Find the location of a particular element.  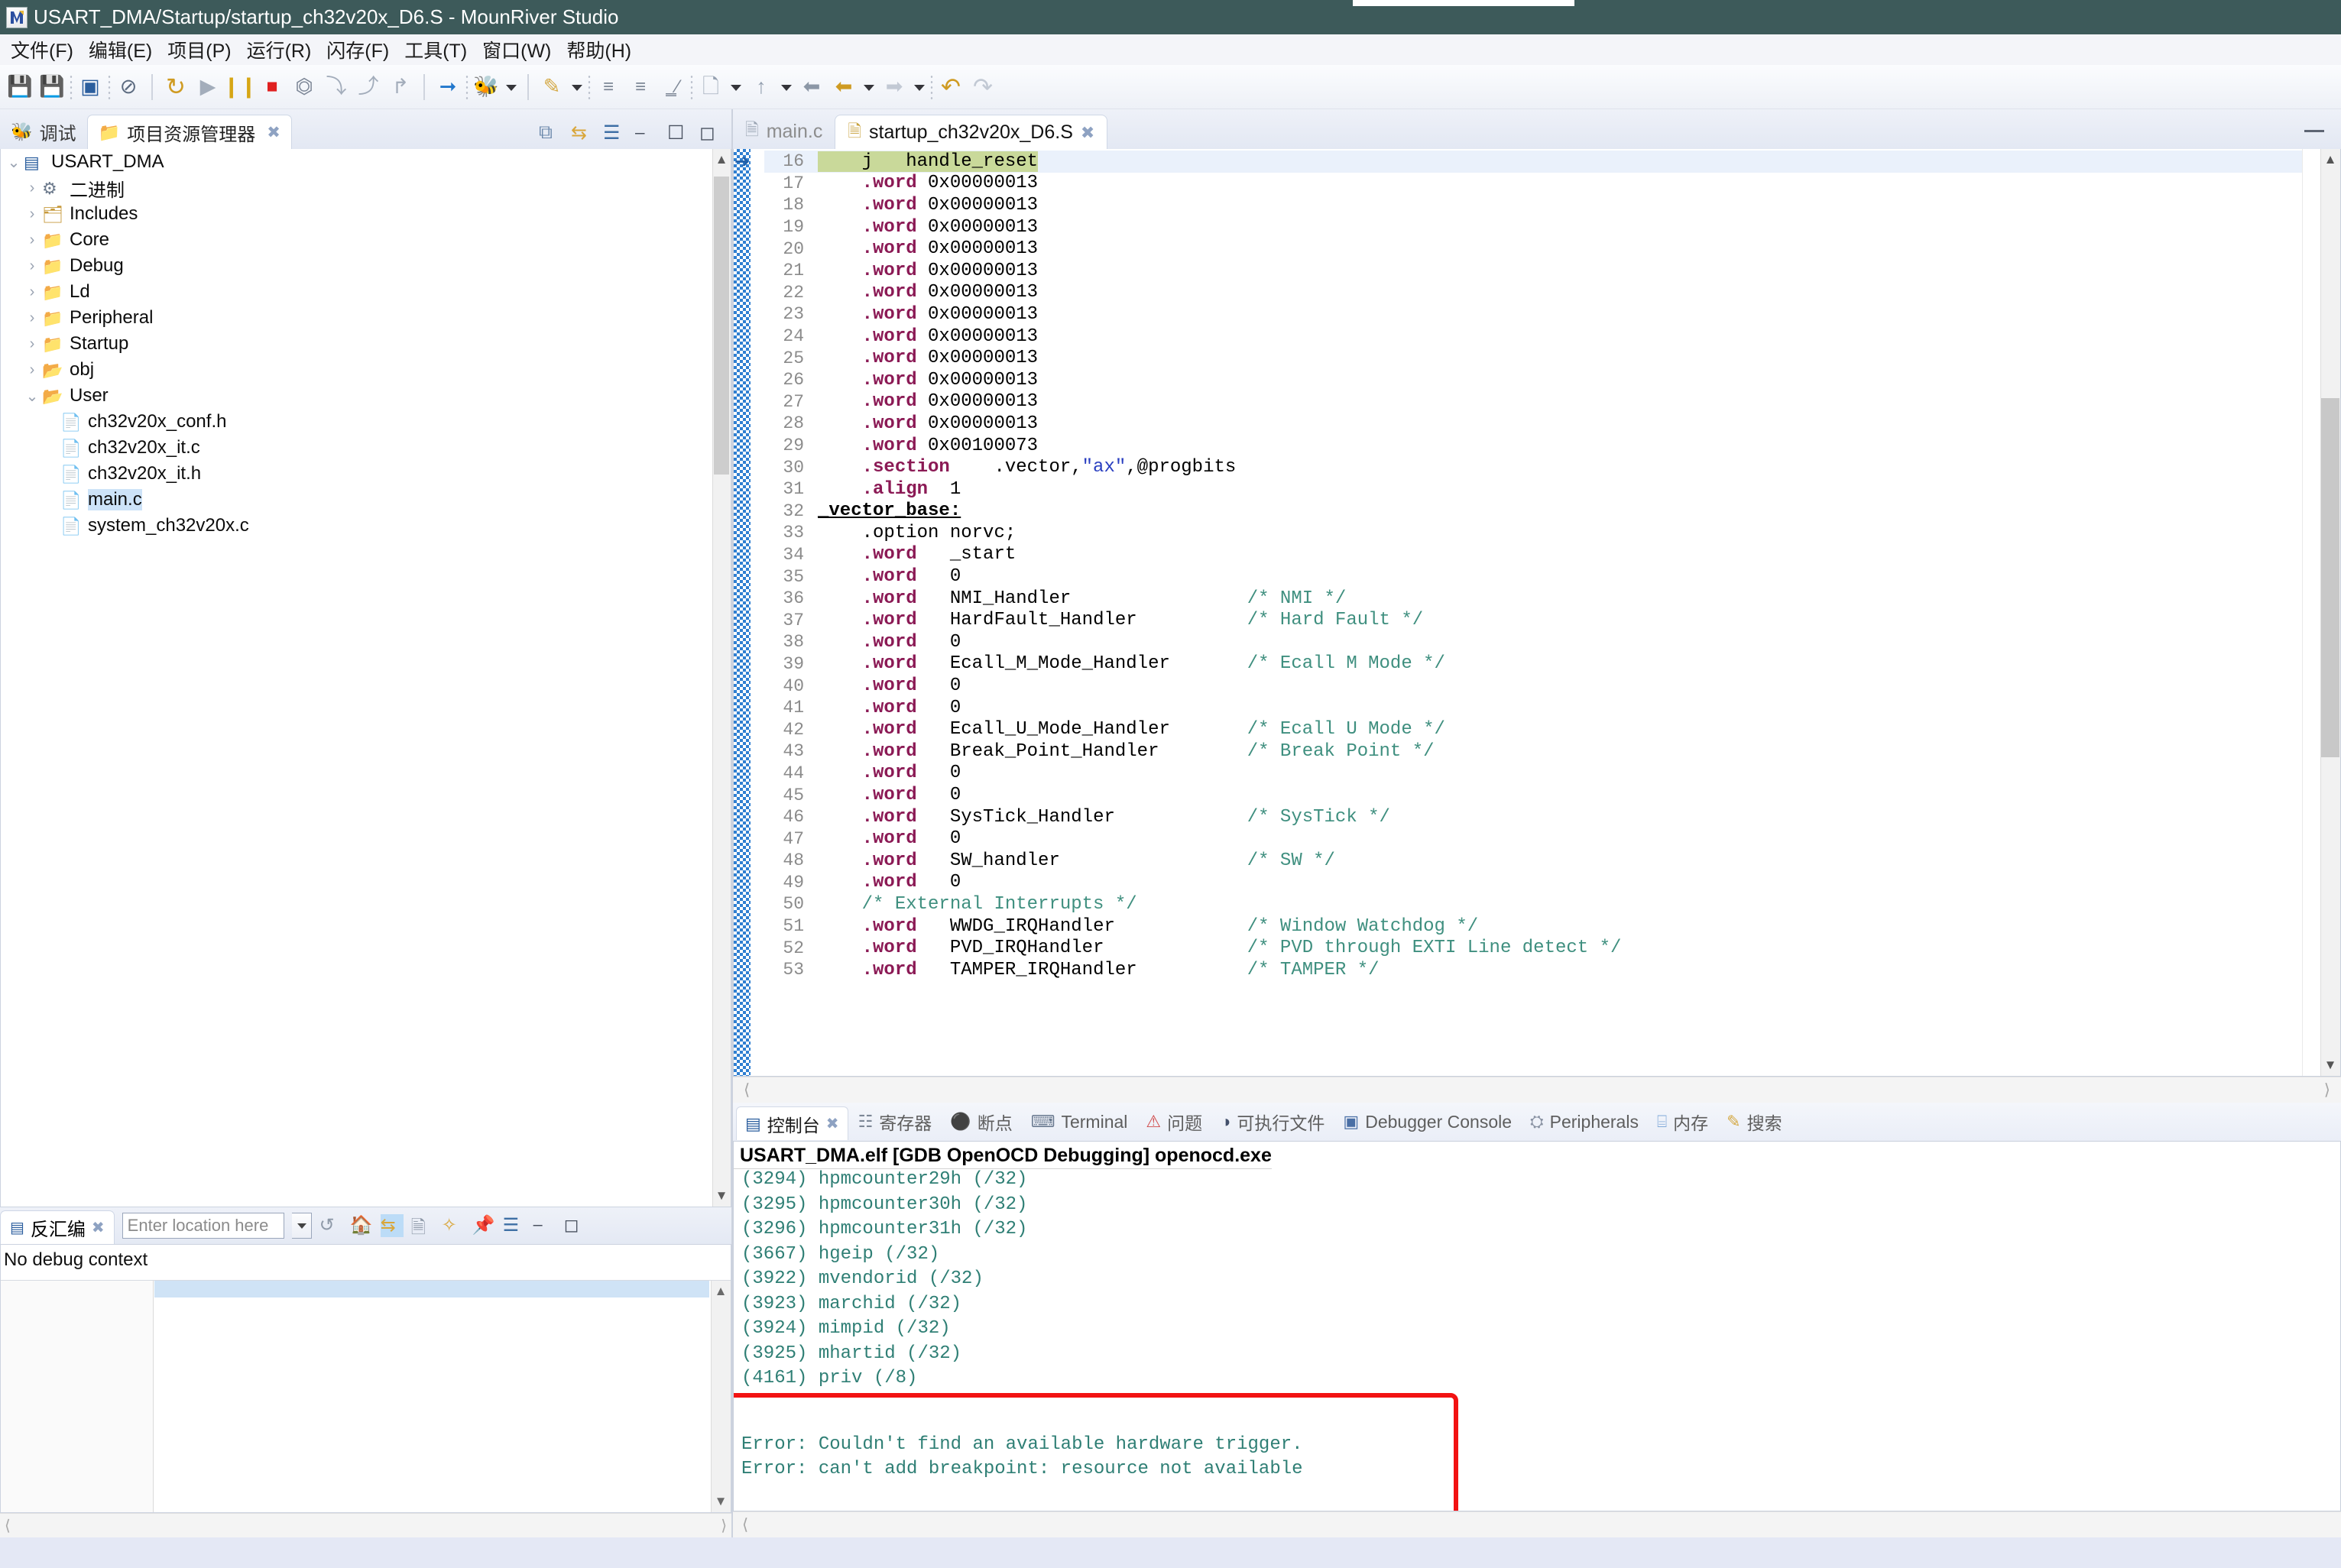

step-into-icon: ⤵ is located at coordinates (336, 87).